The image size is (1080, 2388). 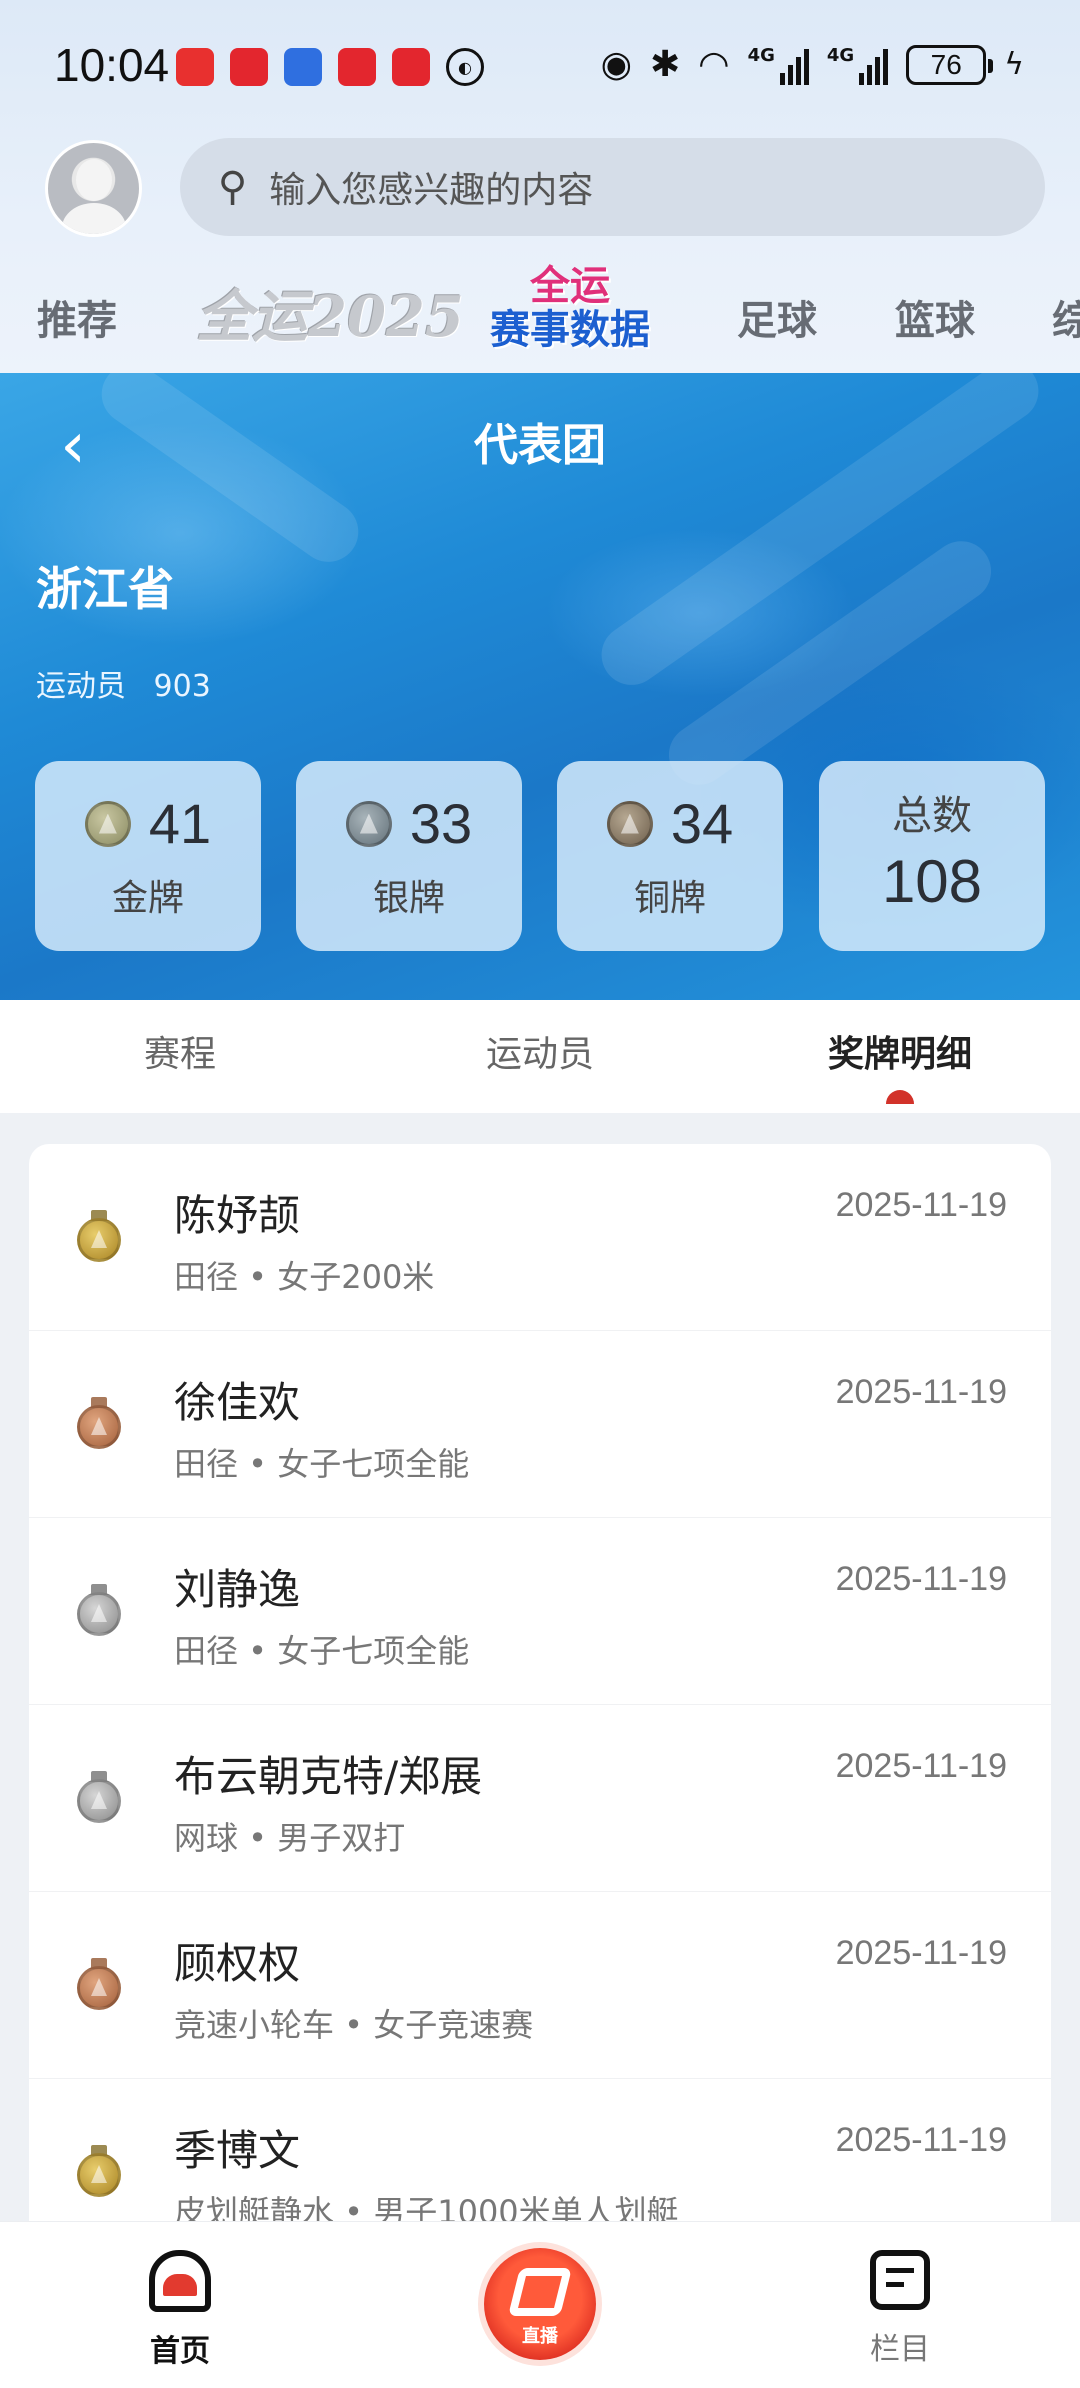 I want to click on channel-tab-more: 综, so click(x=1066, y=317).